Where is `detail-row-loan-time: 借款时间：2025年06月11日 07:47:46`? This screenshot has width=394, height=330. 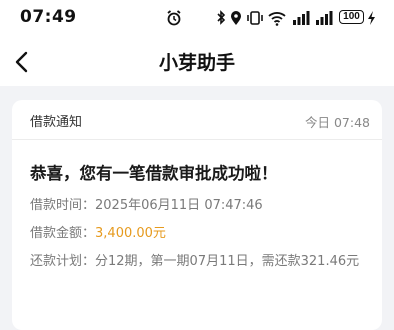
detail-row-loan-time: 借款时间：2025年06月11日 07:47:46 is located at coordinates (201, 206).